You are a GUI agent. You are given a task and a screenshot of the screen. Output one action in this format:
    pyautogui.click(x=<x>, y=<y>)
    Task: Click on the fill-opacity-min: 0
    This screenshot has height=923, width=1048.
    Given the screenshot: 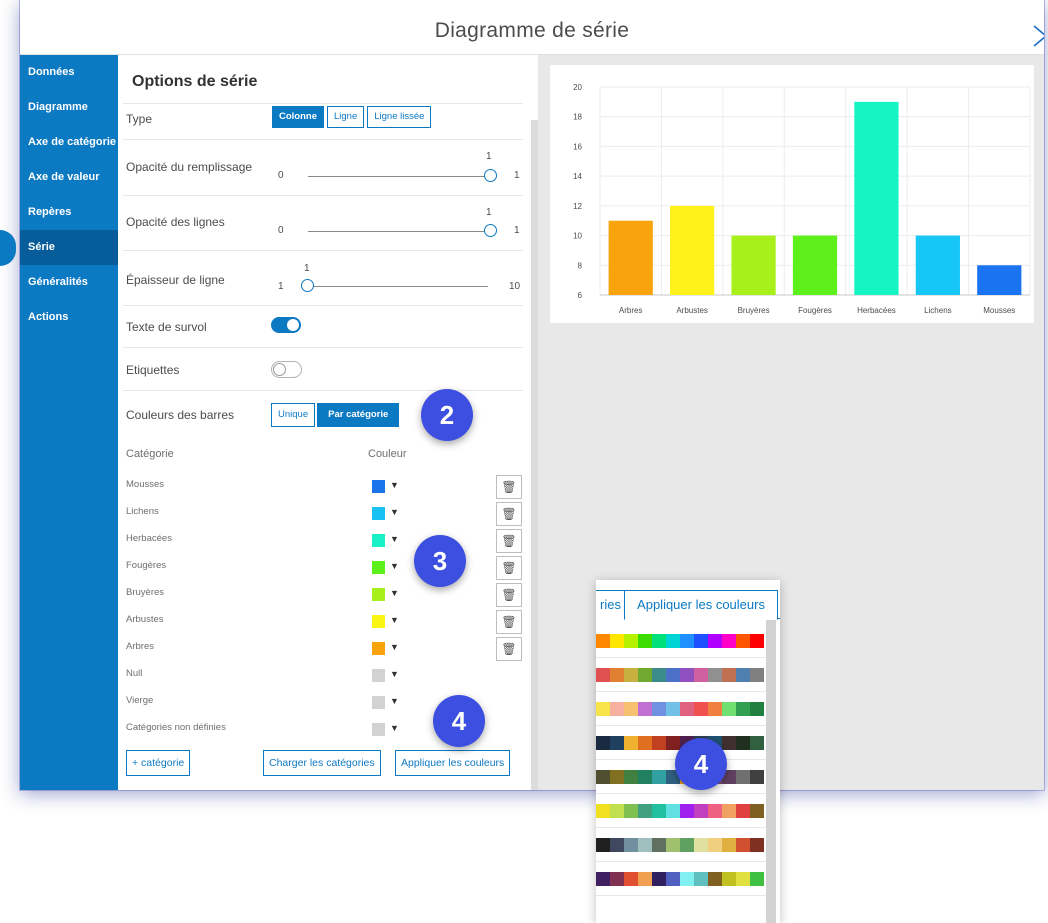 What is the action you would take?
    pyautogui.click(x=281, y=175)
    